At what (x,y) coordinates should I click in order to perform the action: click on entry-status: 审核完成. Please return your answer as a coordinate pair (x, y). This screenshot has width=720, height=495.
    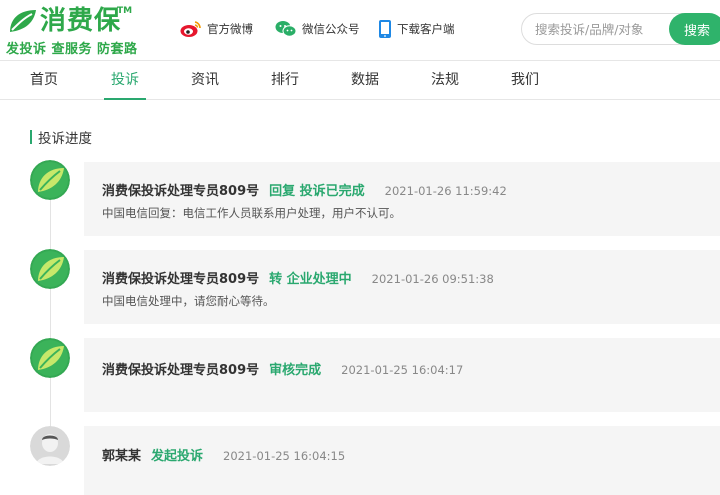
    Looking at the image, I should click on (295, 370).